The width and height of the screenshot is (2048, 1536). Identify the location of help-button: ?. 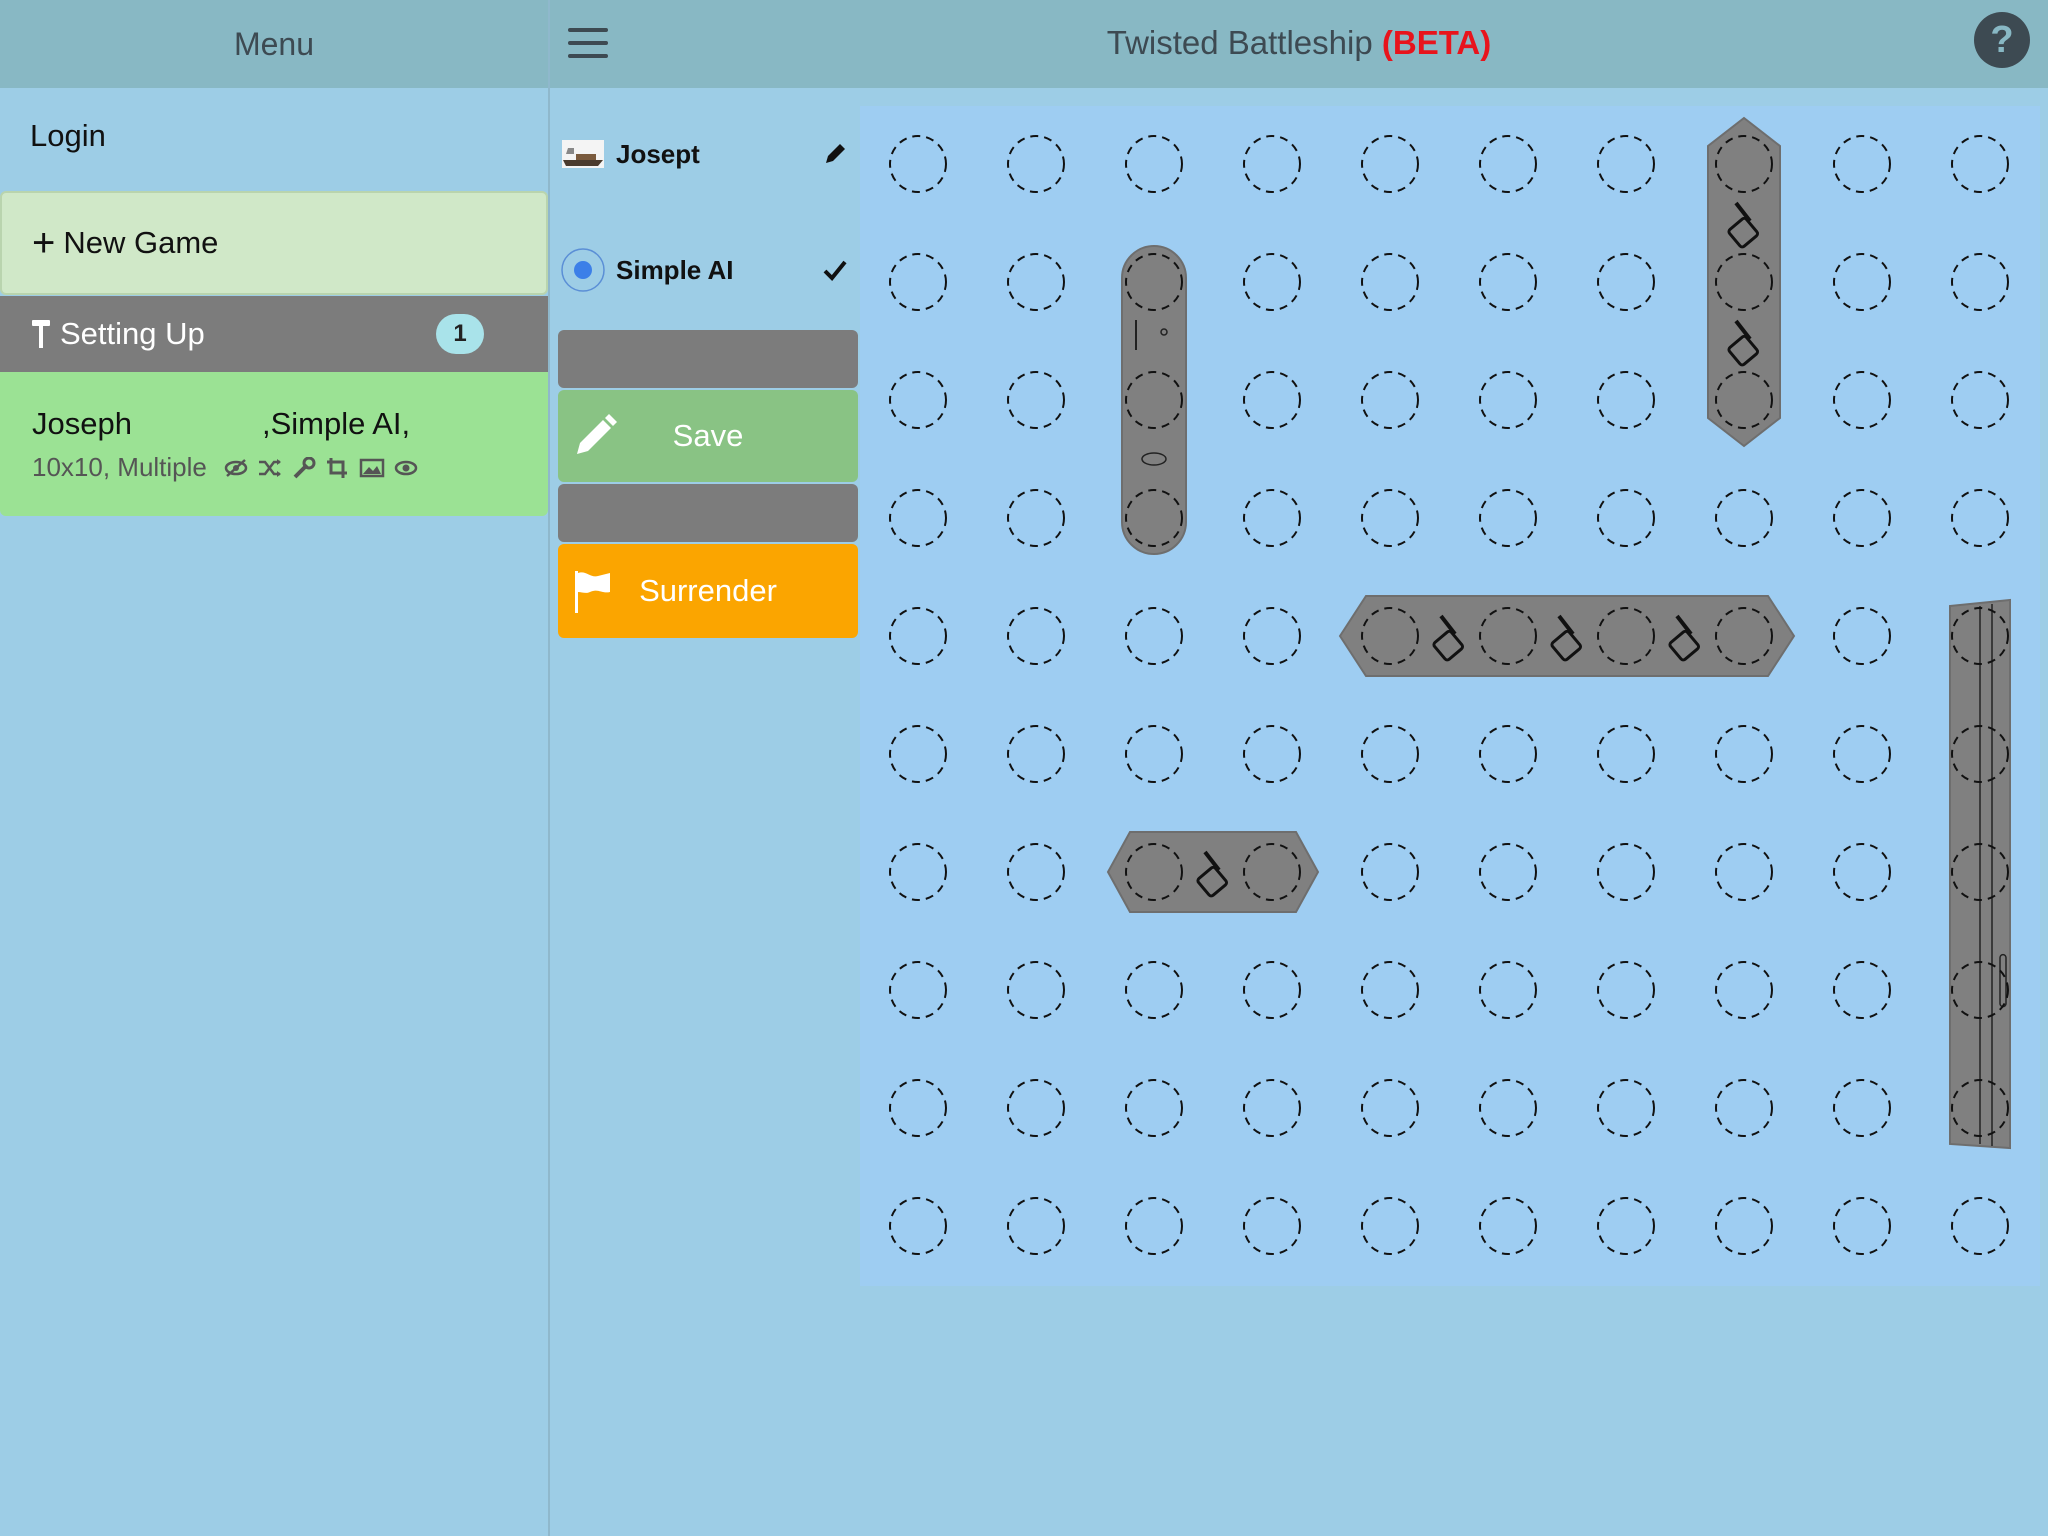
(2002, 40).